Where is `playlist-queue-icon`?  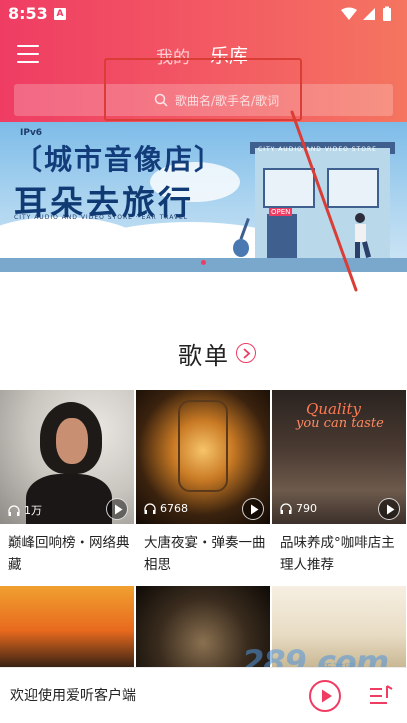
playlist-queue-icon is located at coordinates (381, 696).